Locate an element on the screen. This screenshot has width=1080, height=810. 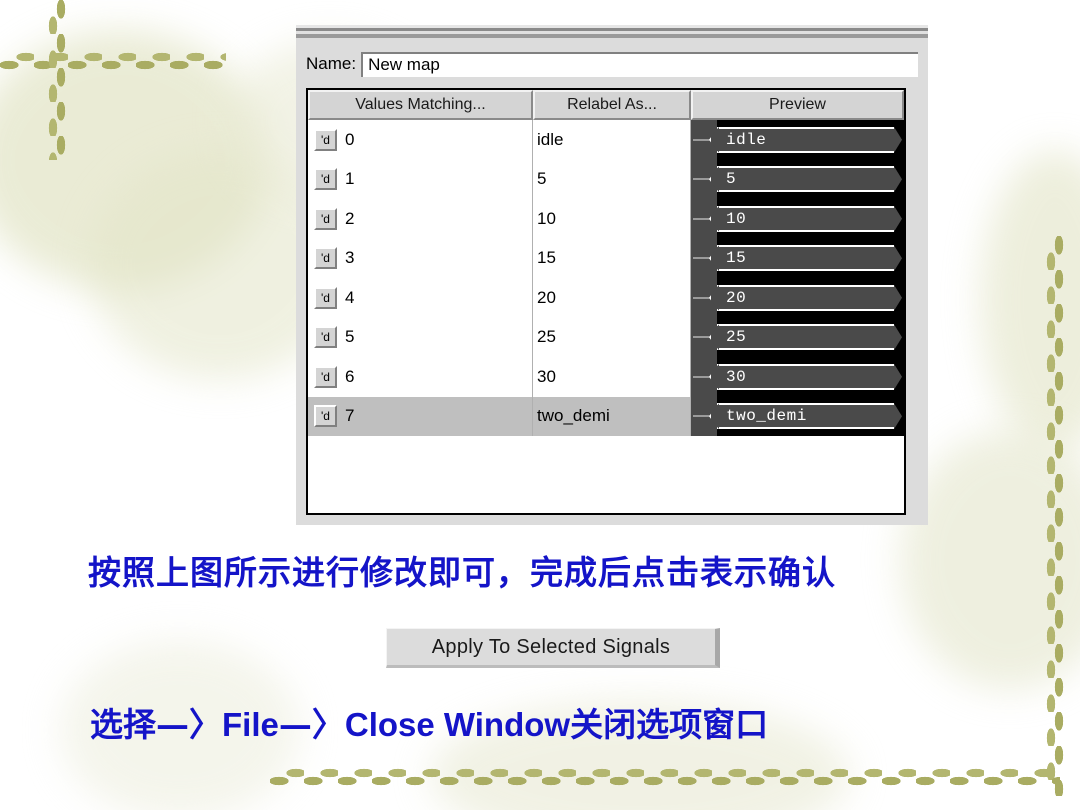
table-row: 'd 7 two_demi two_demi is located at coordinates (606, 416).